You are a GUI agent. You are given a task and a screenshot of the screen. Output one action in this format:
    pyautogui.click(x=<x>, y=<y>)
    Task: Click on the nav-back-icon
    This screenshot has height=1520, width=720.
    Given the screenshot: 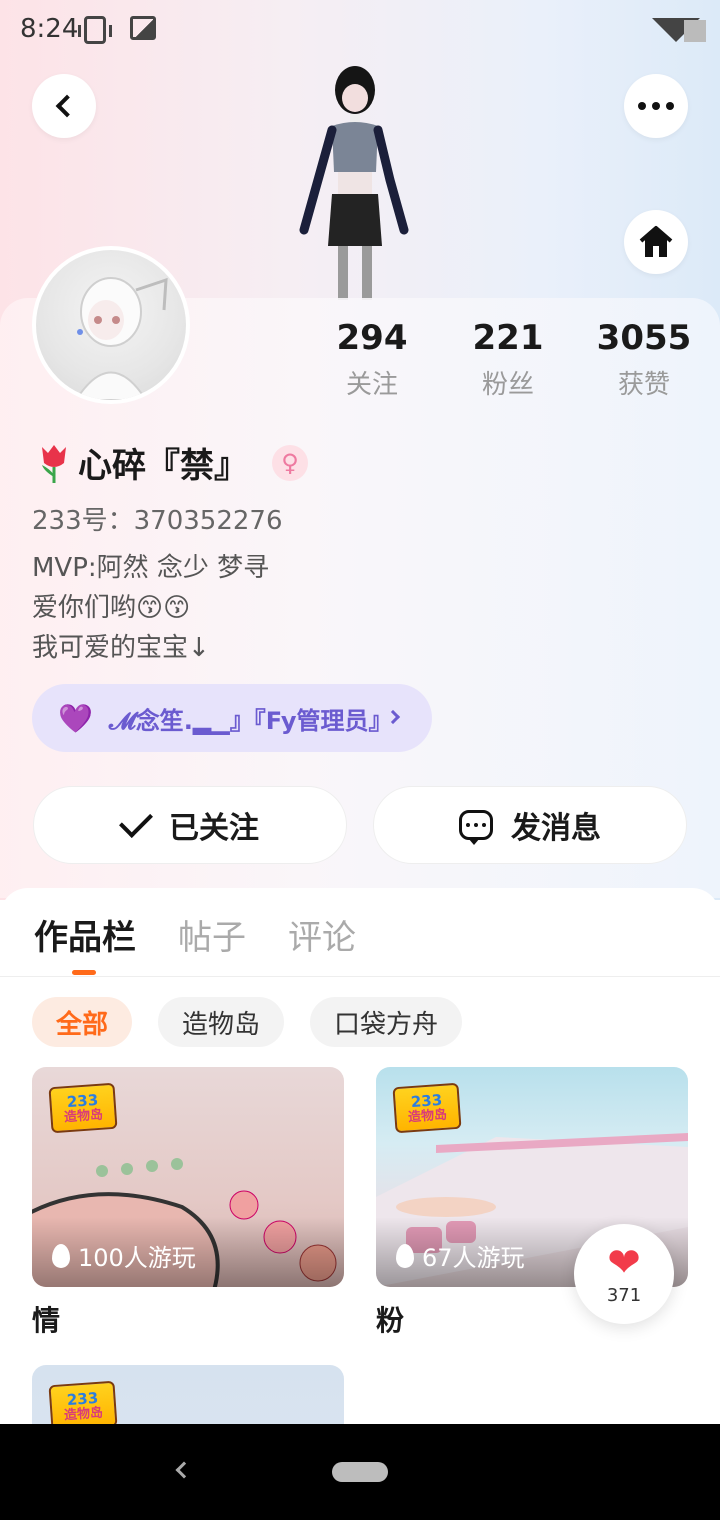 What is the action you would take?
    pyautogui.click(x=184, y=1470)
    